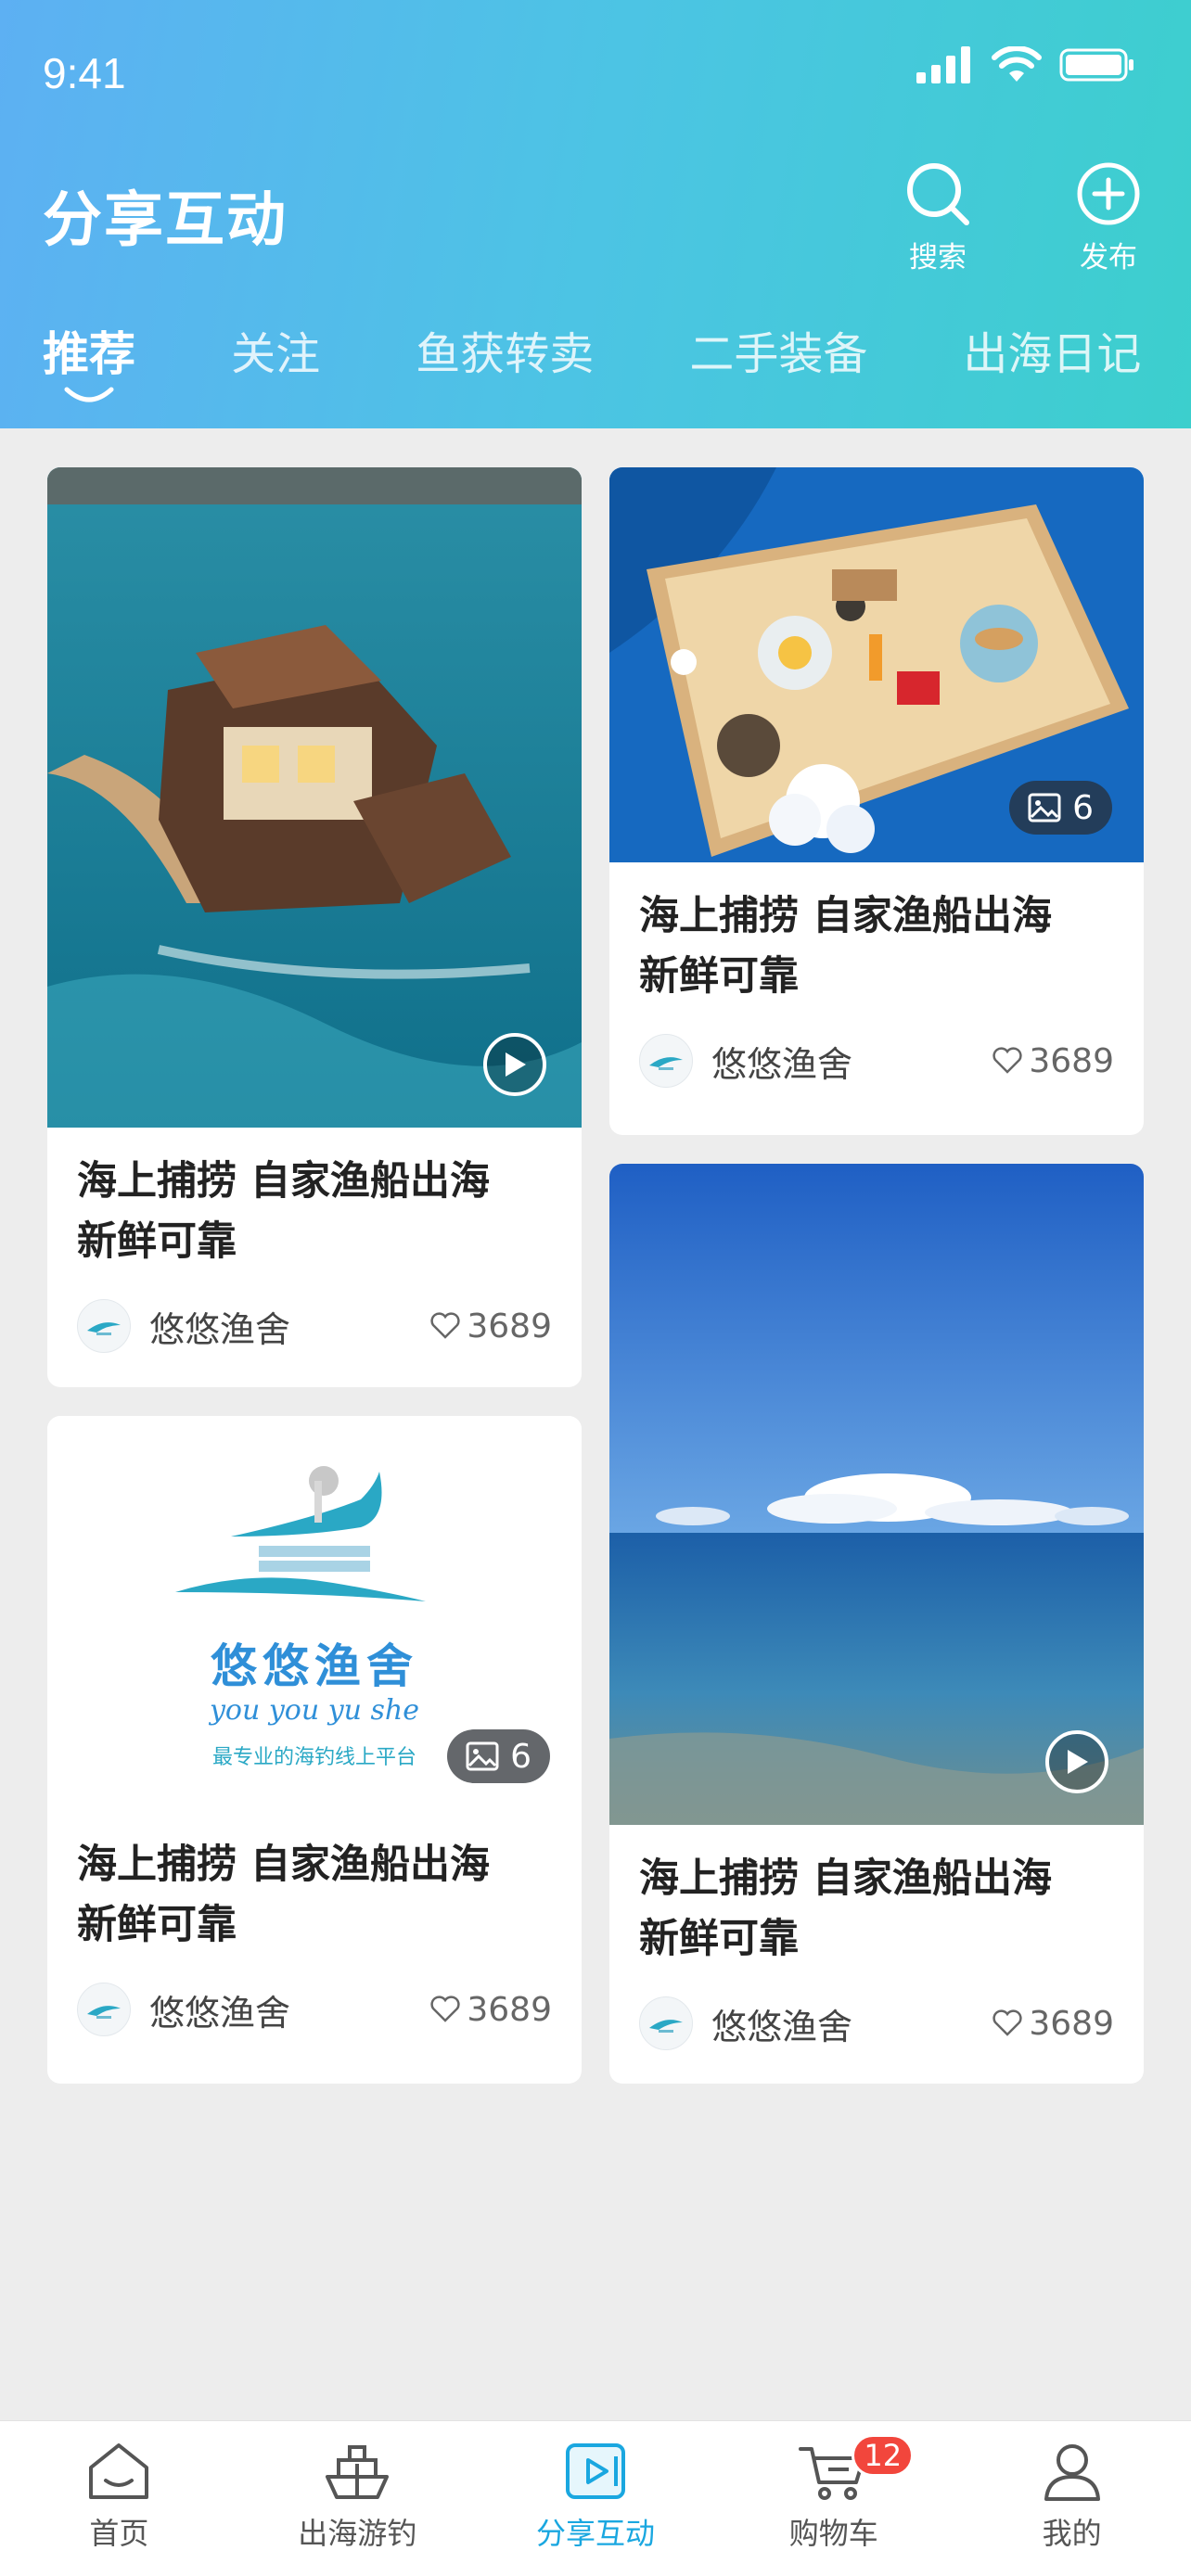 This screenshot has height=2576, width=1191. What do you see at coordinates (833, 2499) in the screenshot?
I see `nav-cart: 12 购物车` at bounding box center [833, 2499].